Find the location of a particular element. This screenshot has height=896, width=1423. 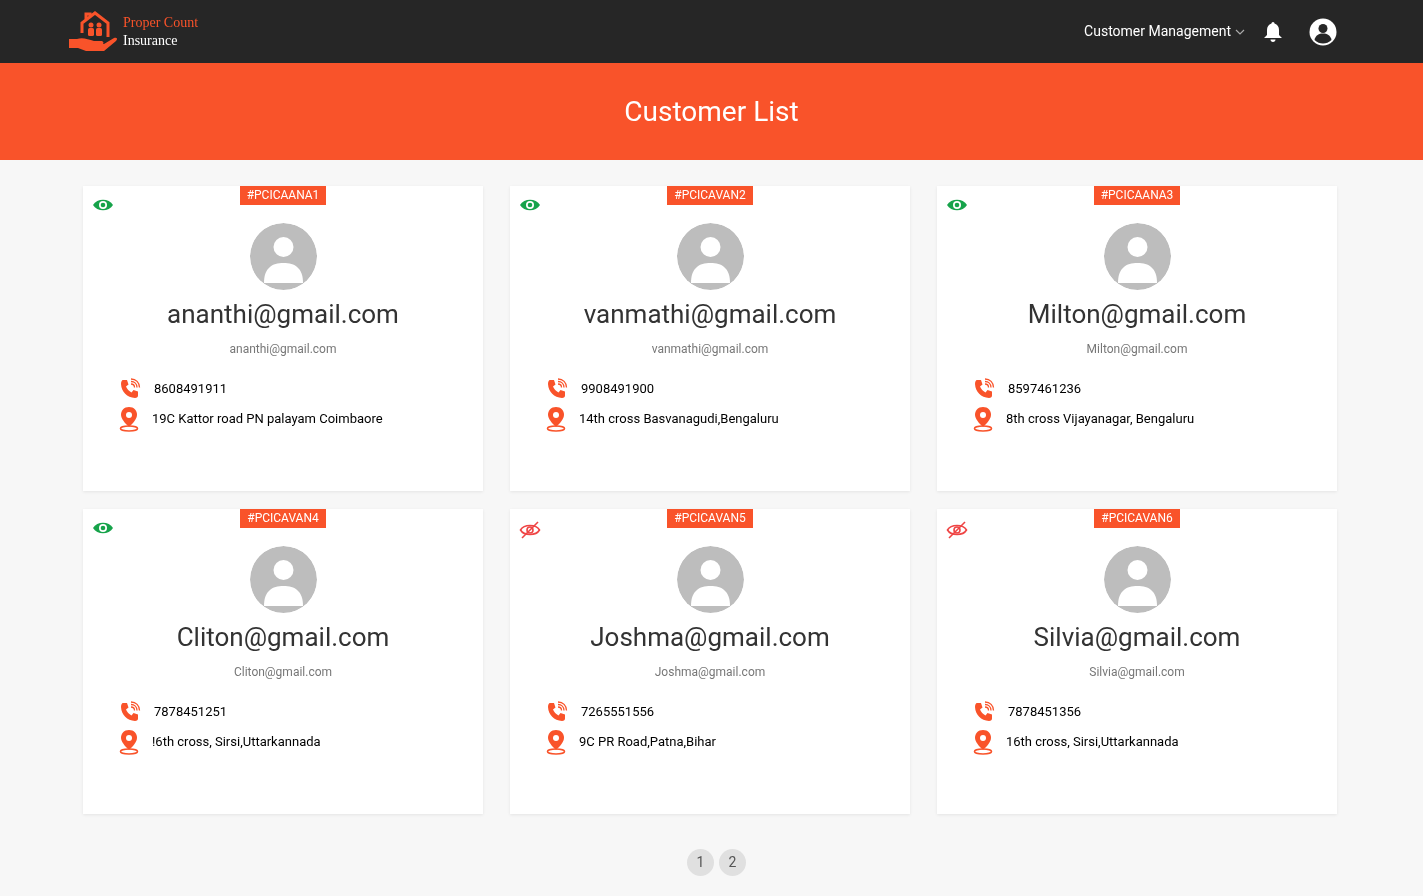

page-title: Customer List is located at coordinates (711, 111).